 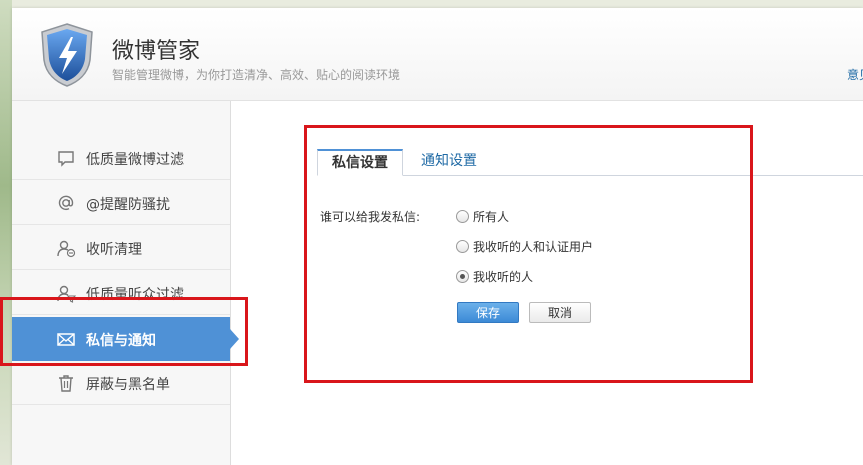 What do you see at coordinates (256, 75) in the screenshot?
I see `app-subtitle: 智能管理微博，为你打造清净、高效、贴心的阅读环境` at bounding box center [256, 75].